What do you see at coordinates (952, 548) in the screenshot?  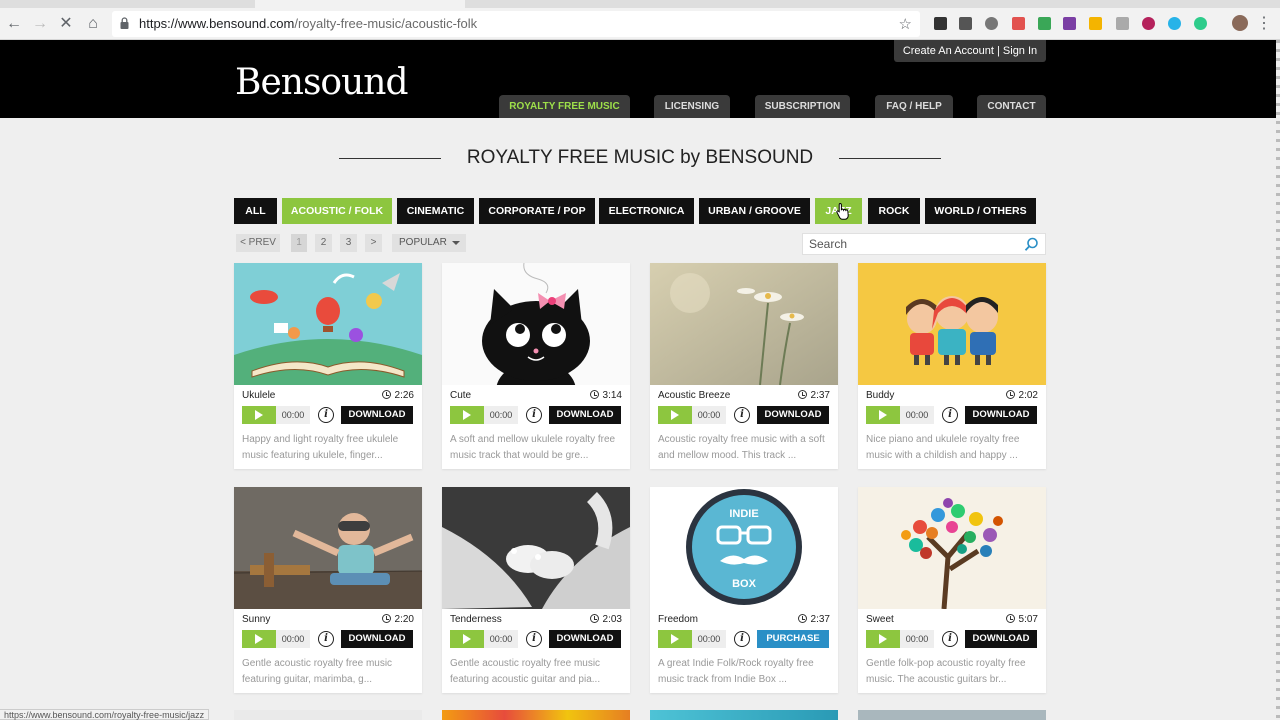 I see `track-thumbnail-sweet` at bounding box center [952, 548].